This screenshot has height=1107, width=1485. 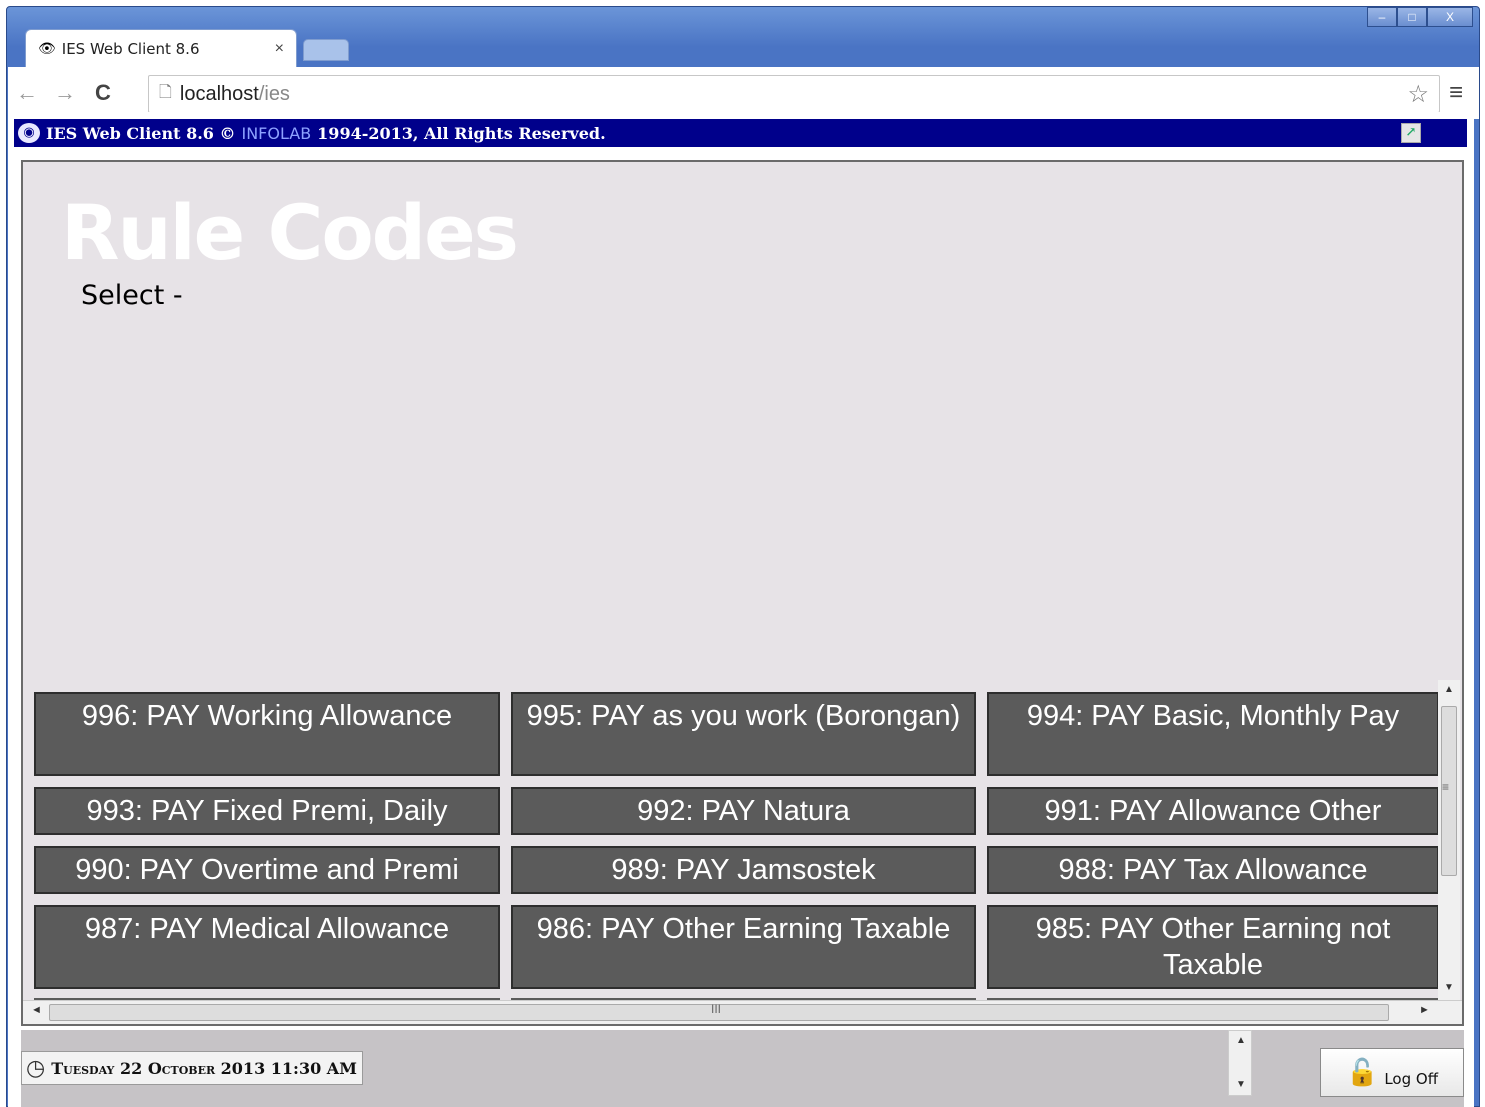 What do you see at coordinates (267, 811) in the screenshot?
I see `rule-code-button: 993: PAY Fixed Premi, Daily` at bounding box center [267, 811].